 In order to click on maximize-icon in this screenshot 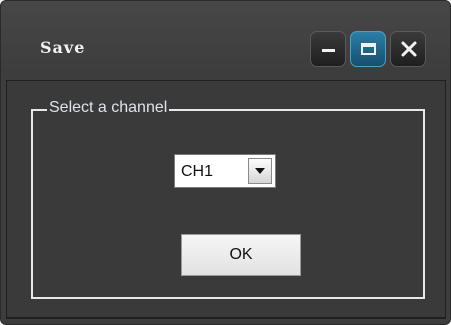, I will do `click(368, 49)`.